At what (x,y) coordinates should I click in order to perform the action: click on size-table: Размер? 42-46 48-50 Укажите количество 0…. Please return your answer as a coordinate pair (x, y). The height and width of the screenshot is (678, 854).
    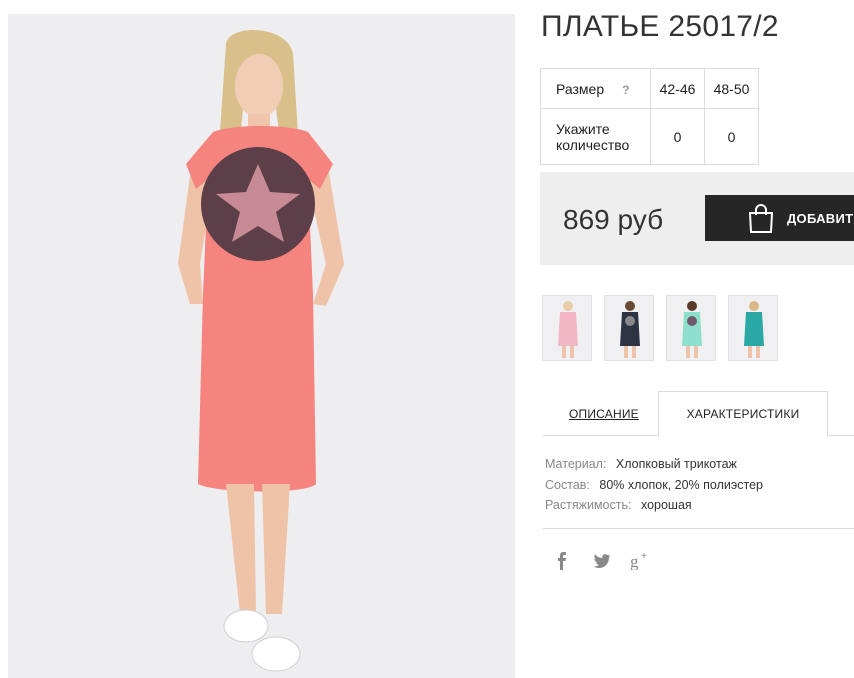
    Looking at the image, I should click on (649, 116).